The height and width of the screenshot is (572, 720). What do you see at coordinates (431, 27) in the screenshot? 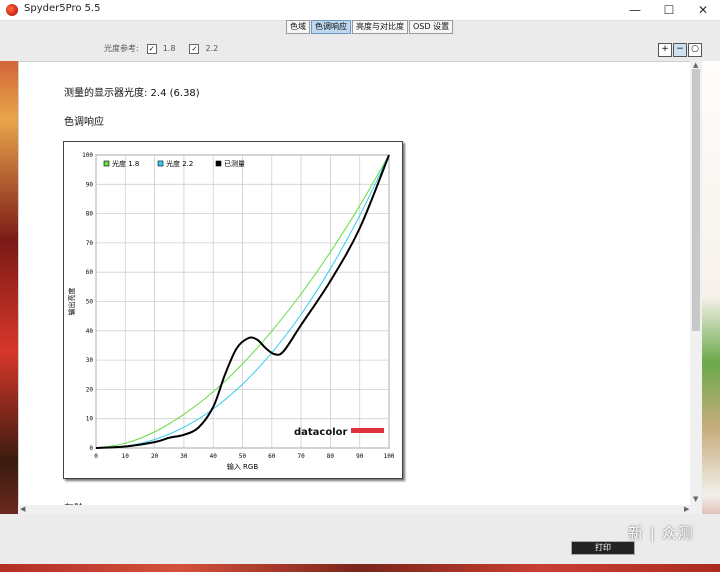
I see `tab-osd-settings: OSD 设置` at bounding box center [431, 27].